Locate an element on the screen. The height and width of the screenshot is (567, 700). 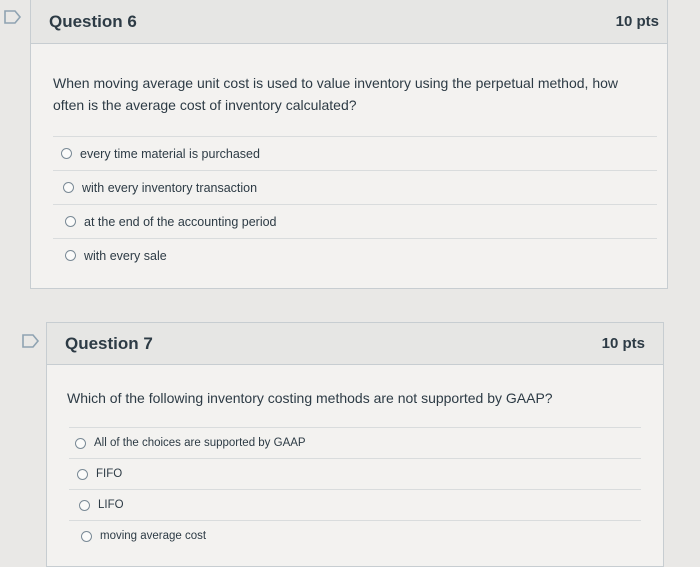
question-6-header: Question 6 10 pts is located at coordinates (349, 22).